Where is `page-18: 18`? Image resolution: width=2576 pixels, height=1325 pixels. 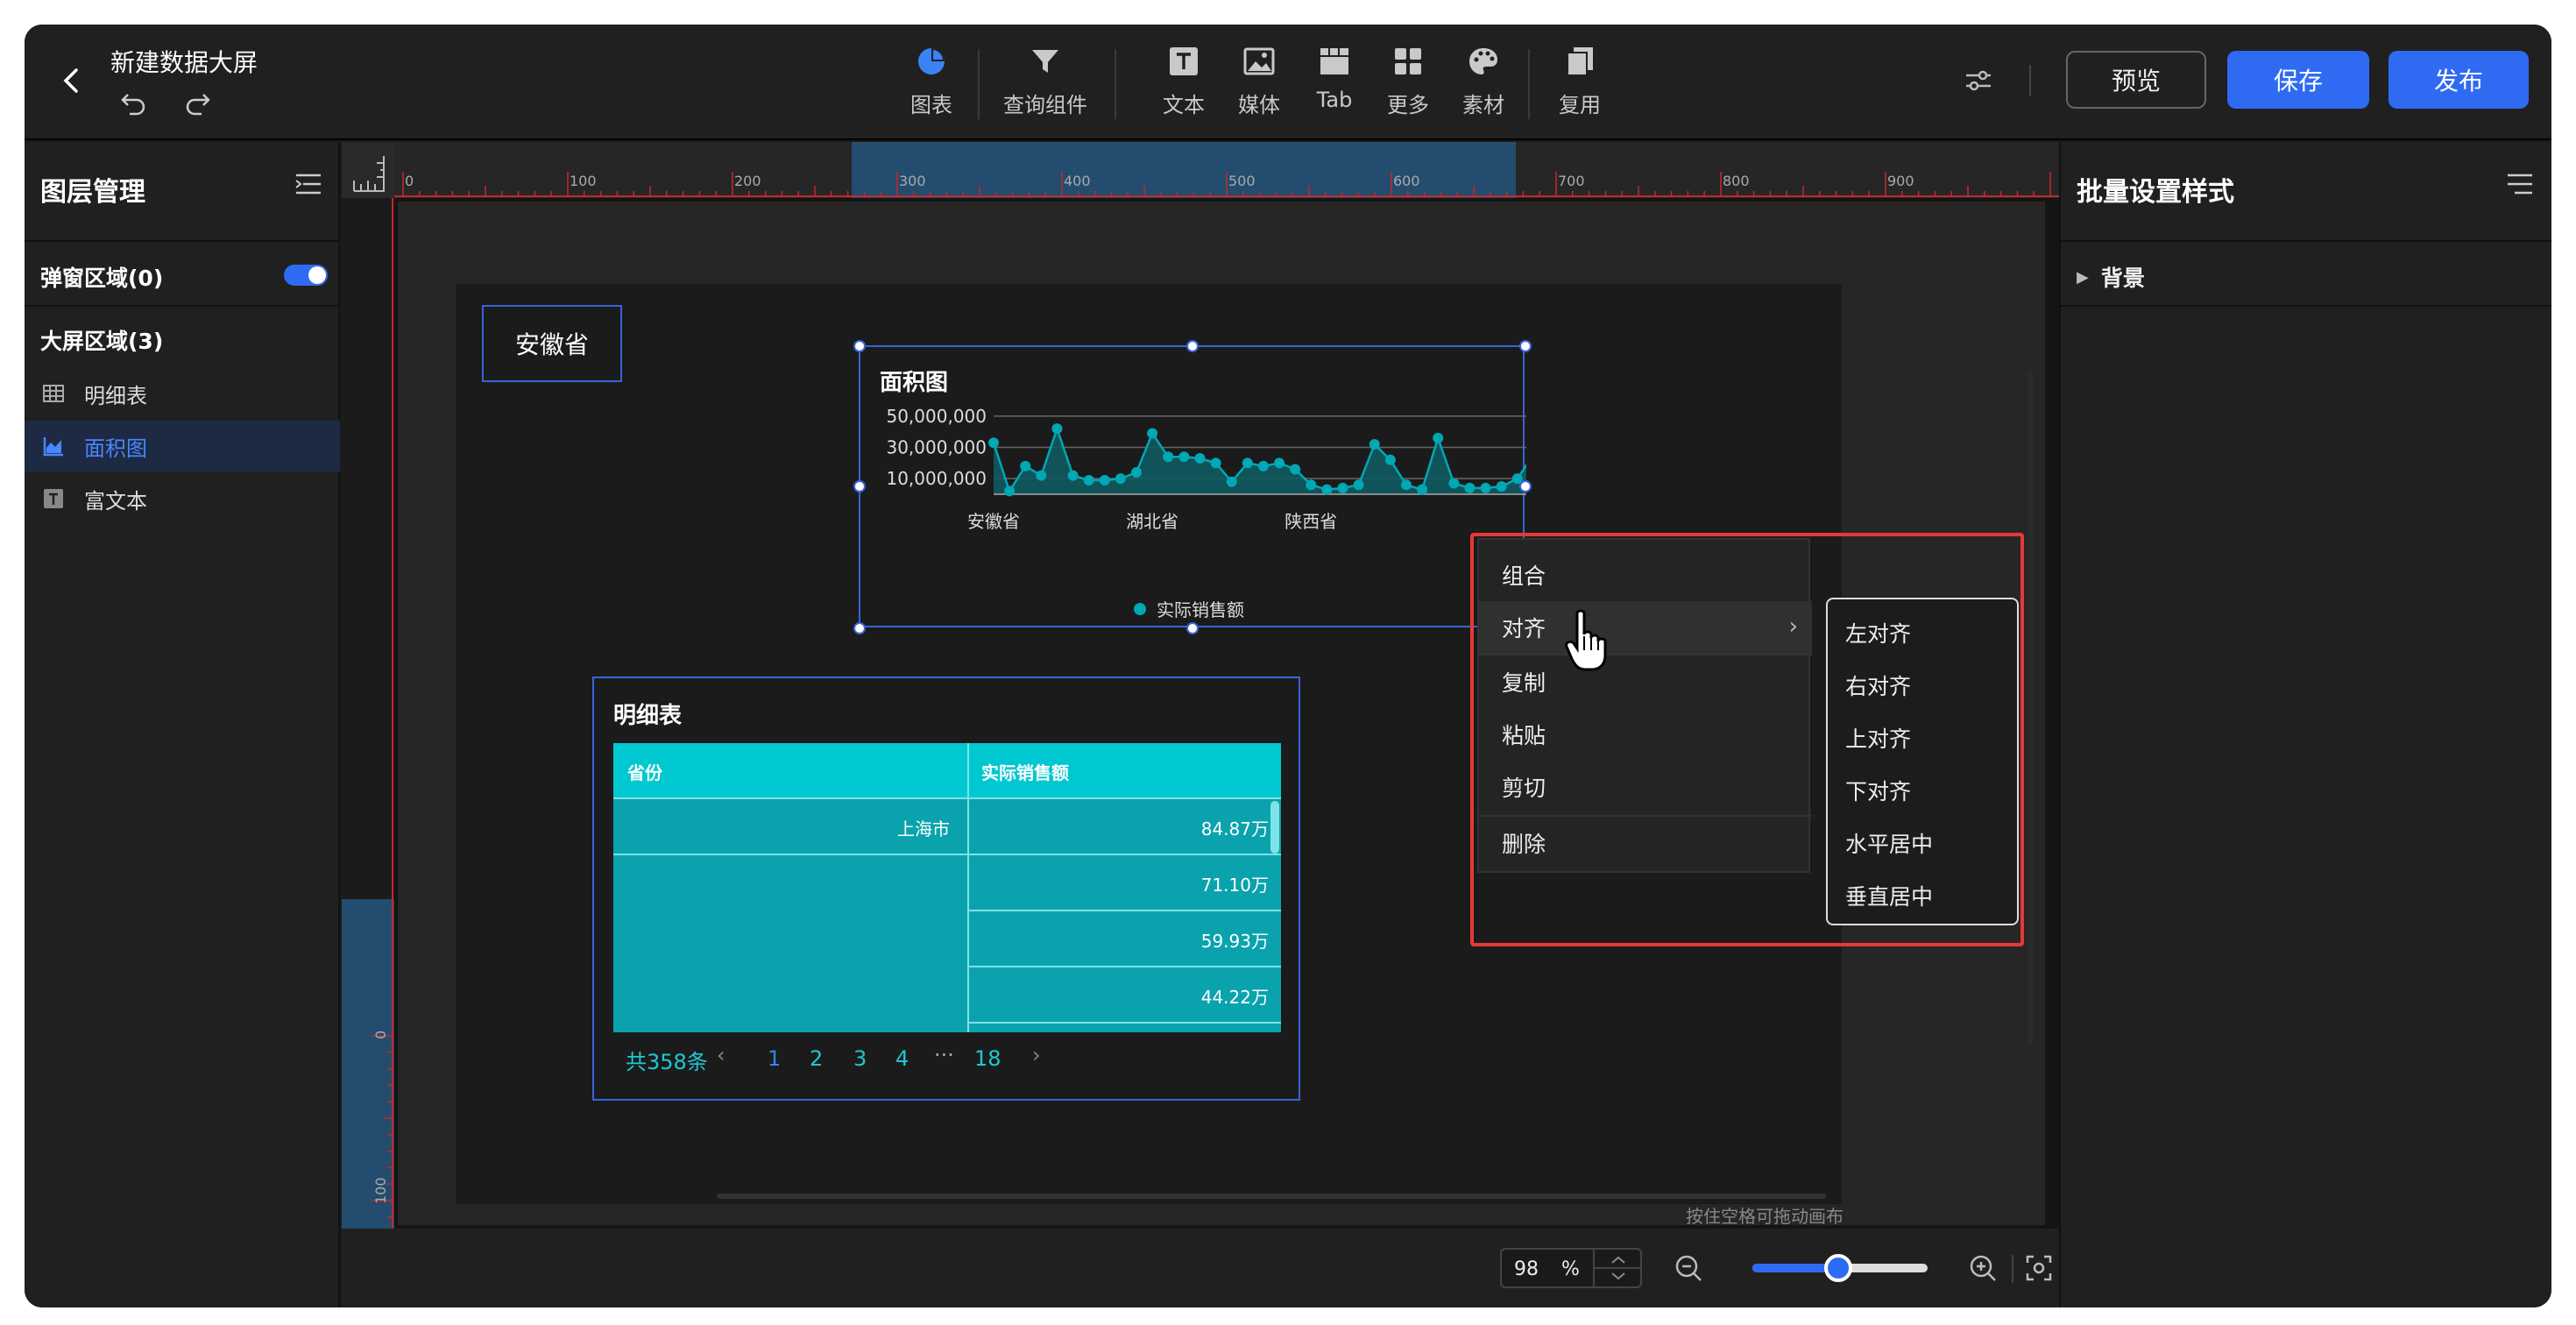
page-18: 18 is located at coordinates (987, 1058).